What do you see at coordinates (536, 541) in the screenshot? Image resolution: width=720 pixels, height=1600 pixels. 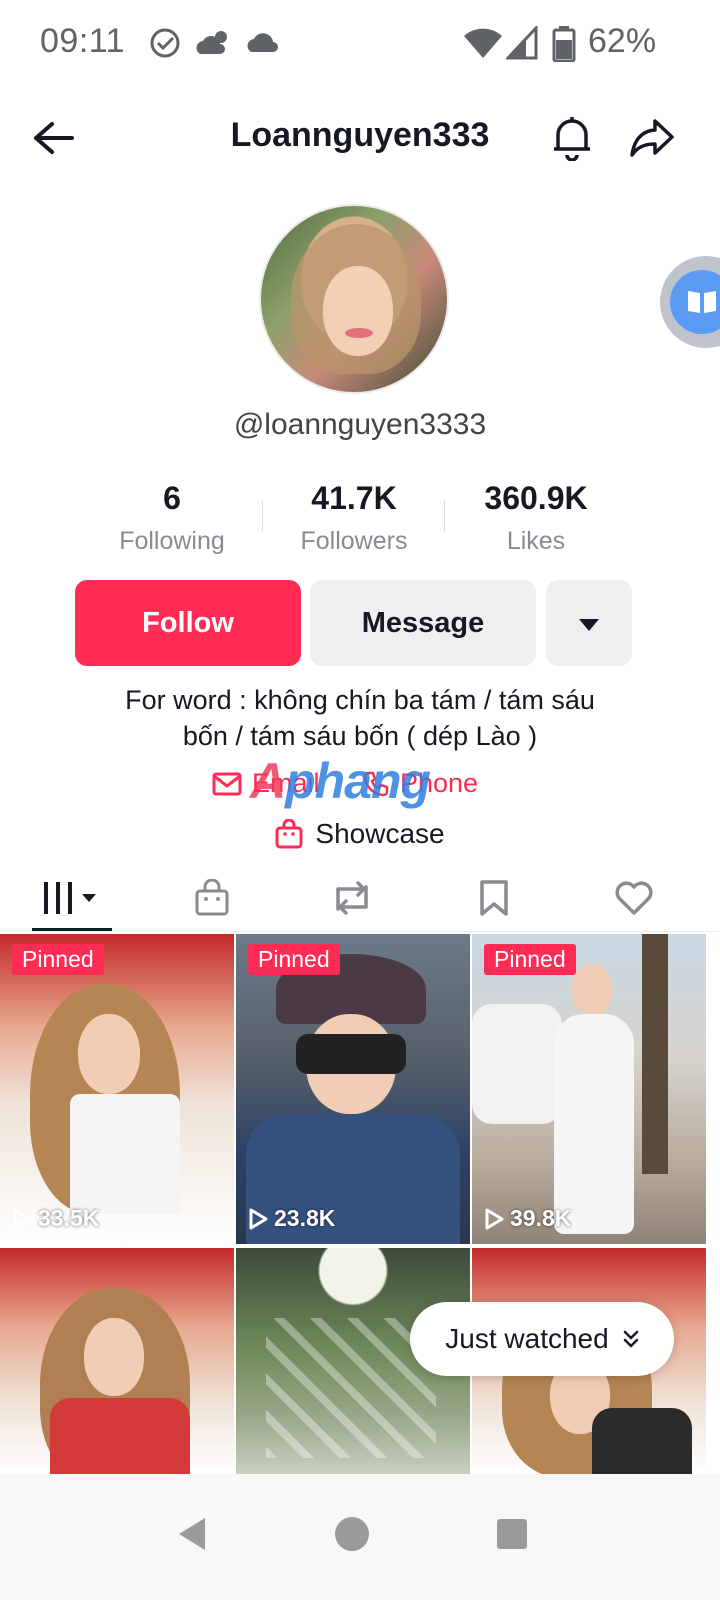 I see `stat-likes-label: Likes` at bounding box center [536, 541].